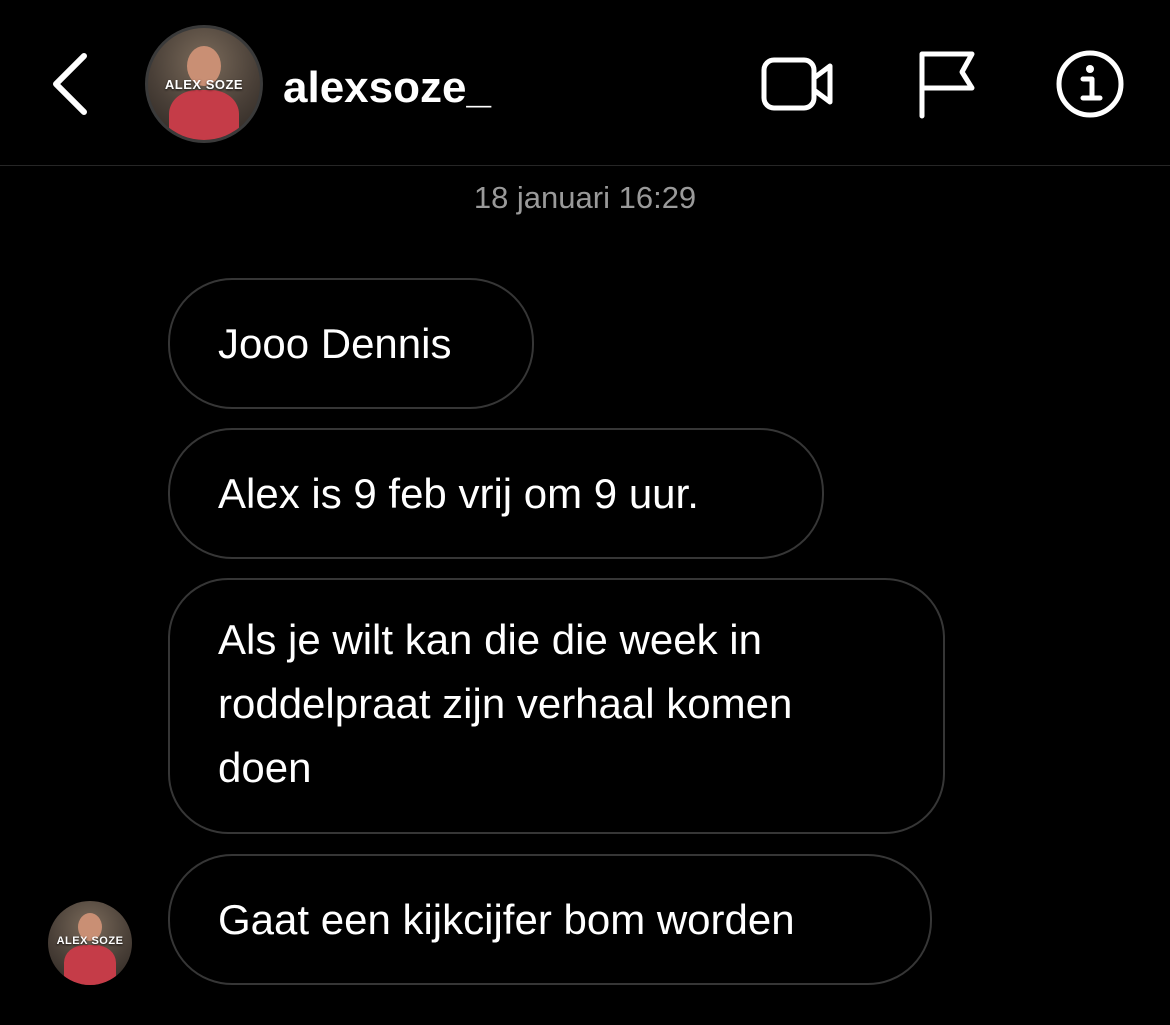 The width and height of the screenshot is (1170, 1025). I want to click on report-flag-button, so click(950, 84).